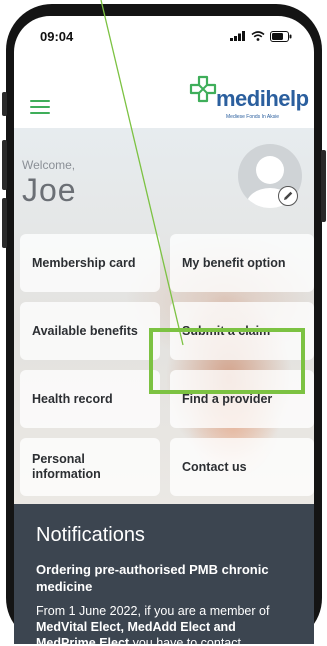  Describe the element at coordinates (237, 36) in the screenshot. I see `signal-icon` at that location.